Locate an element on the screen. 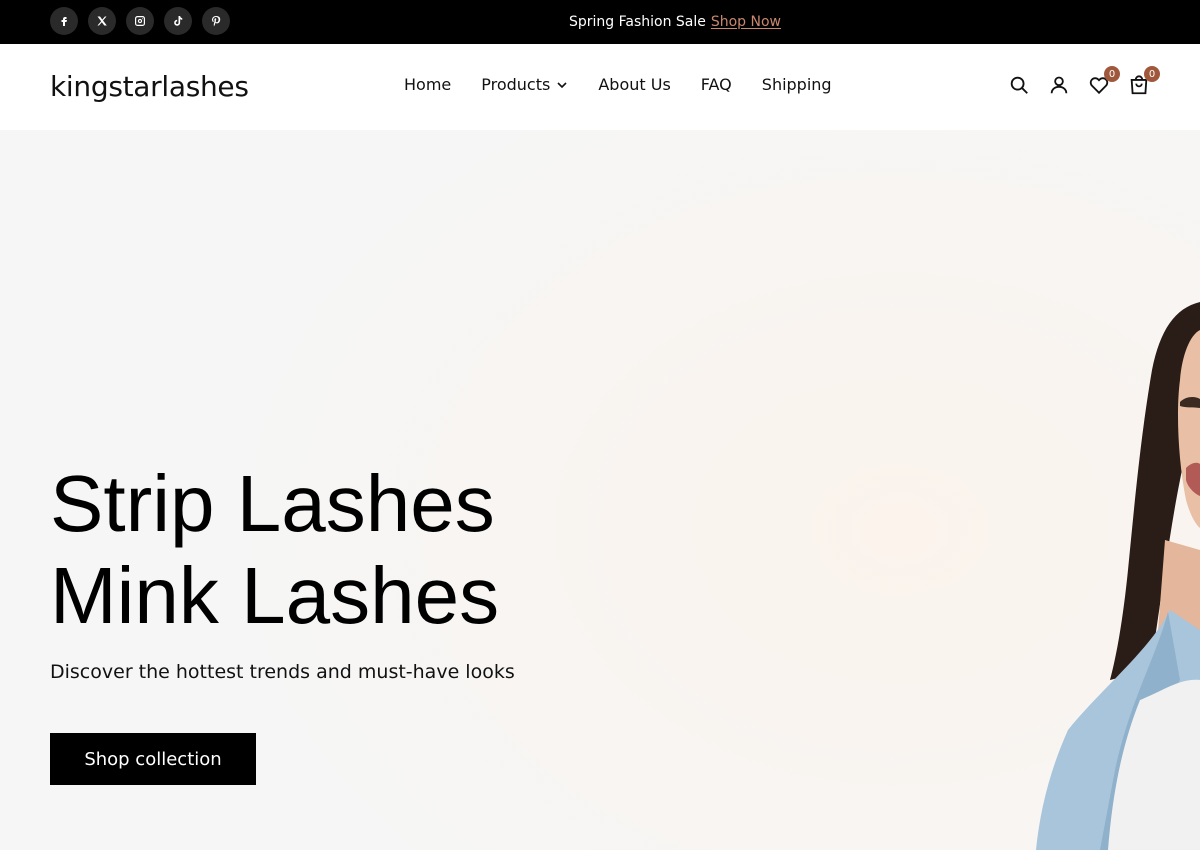 This screenshot has width=1200, height=850. x-icon is located at coordinates (102, 21).